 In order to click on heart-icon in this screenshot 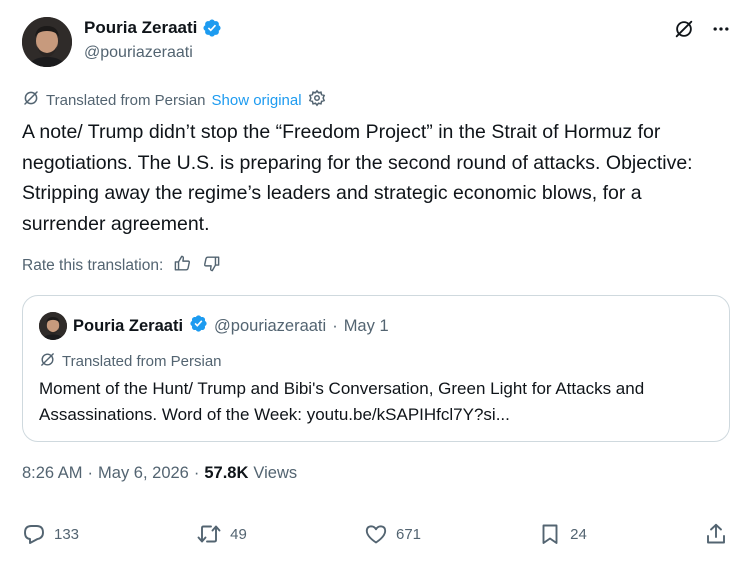, I will do `click(376, 534)`.